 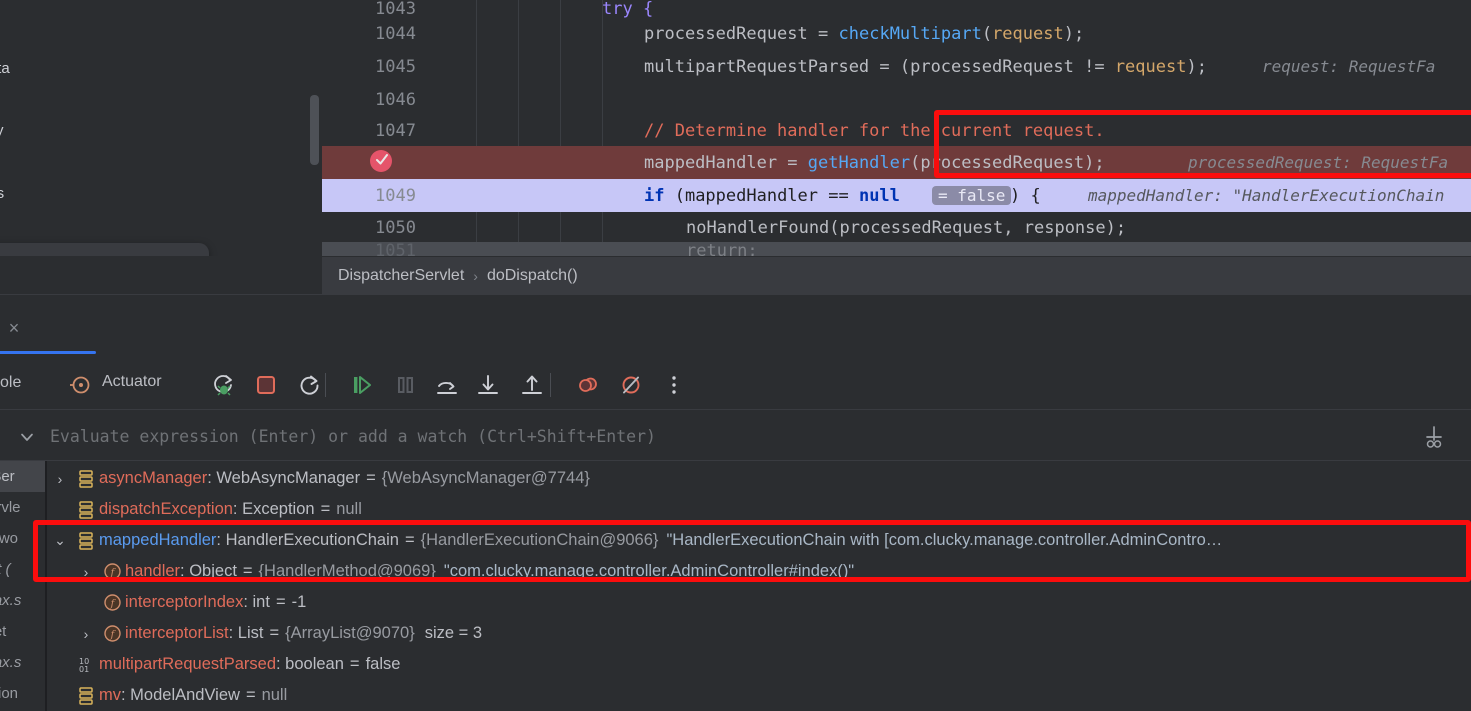 What do you see at coordinates (132, 382) in the screenshot?
I see `actuator-label: Actuator` at bounding box center [132, 382].